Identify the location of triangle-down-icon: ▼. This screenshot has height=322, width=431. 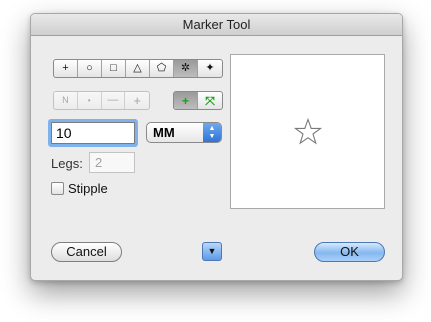
(212, 251).